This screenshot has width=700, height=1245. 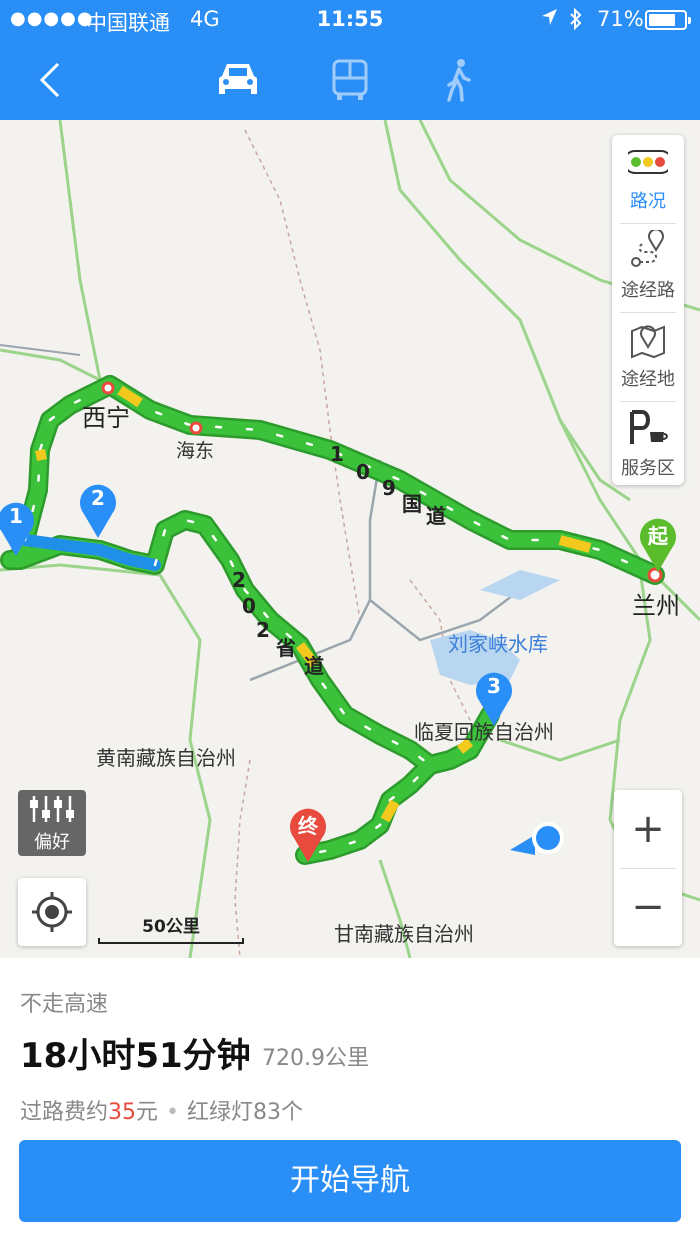 I want to click on city-label-xining: 西宁, so click(x=106, y=418).